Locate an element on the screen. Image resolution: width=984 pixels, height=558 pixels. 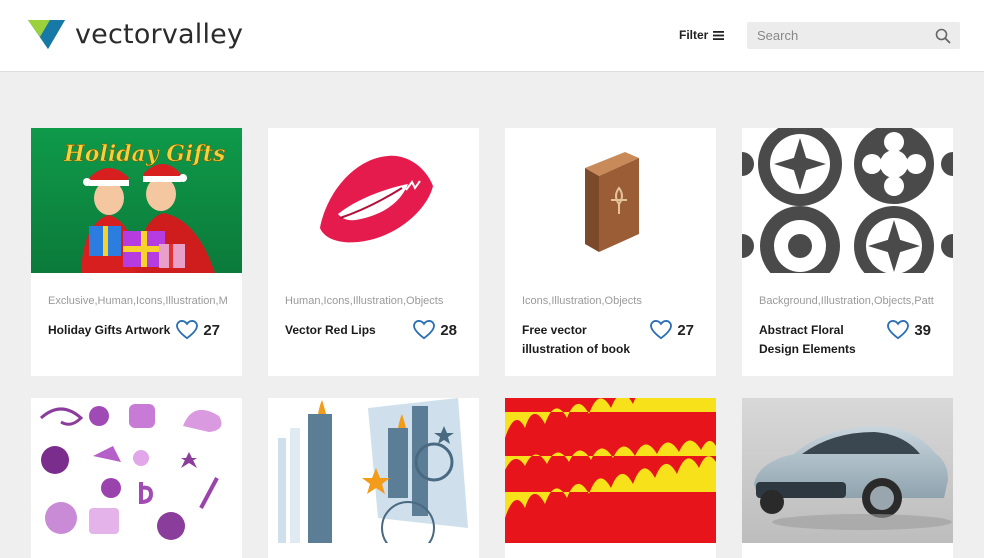
filter-button: Filter is located at coordinates (702, 35).